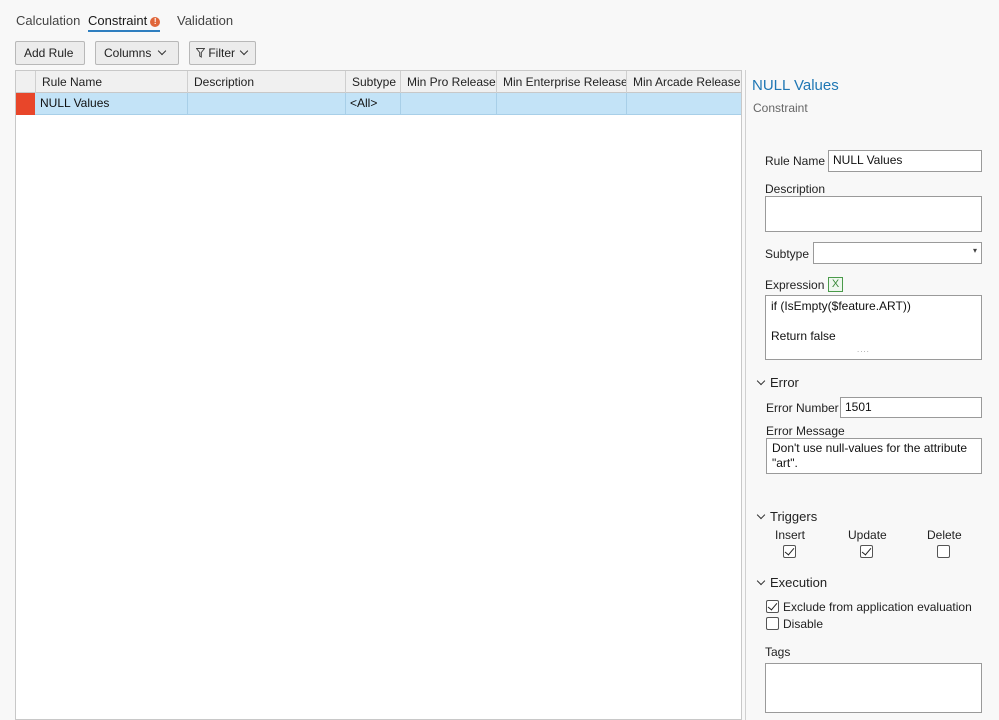 This screenshot has height=720, width=999. I want to click on column-header-description: Description, so click(267, 82).